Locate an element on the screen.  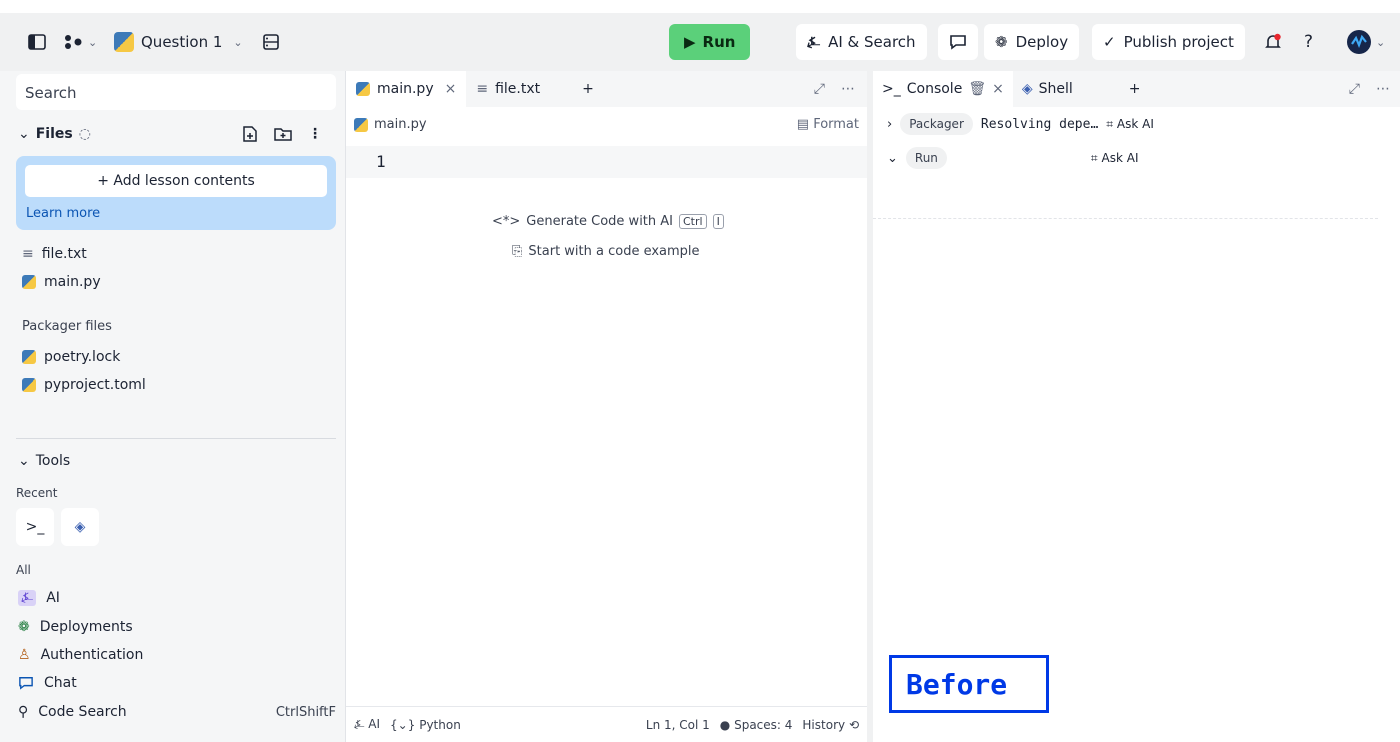
format-button: ▤ Format is located at coordinates (828, 124).